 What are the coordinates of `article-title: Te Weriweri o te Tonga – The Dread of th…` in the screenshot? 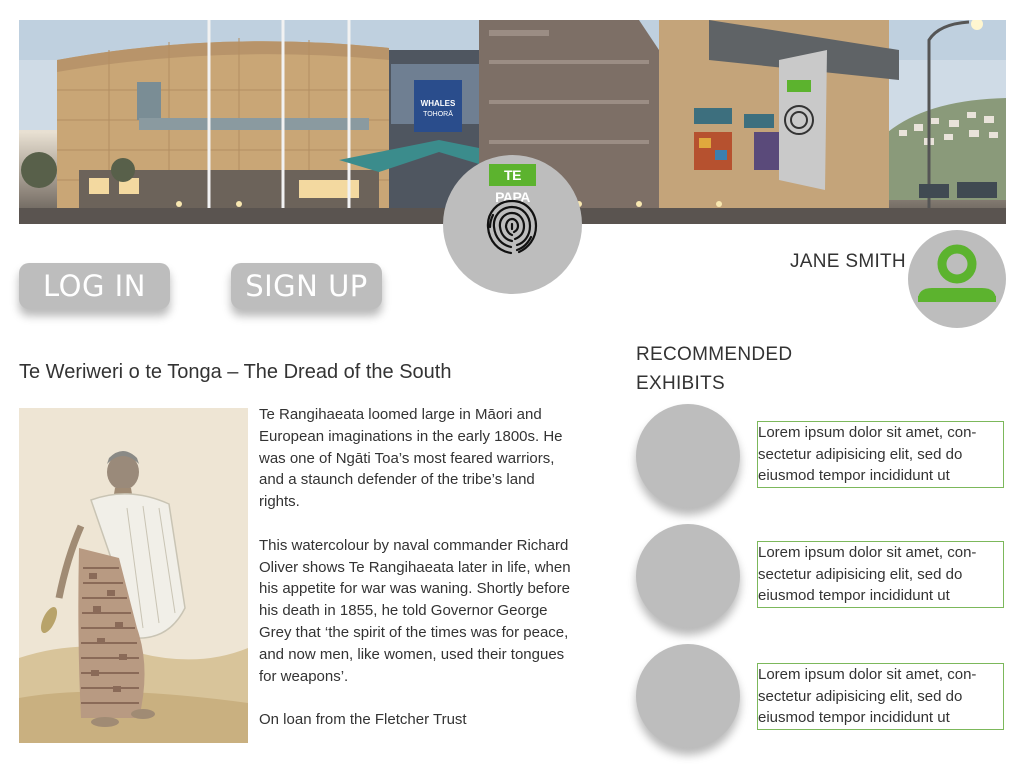 It's located at (235, 372).